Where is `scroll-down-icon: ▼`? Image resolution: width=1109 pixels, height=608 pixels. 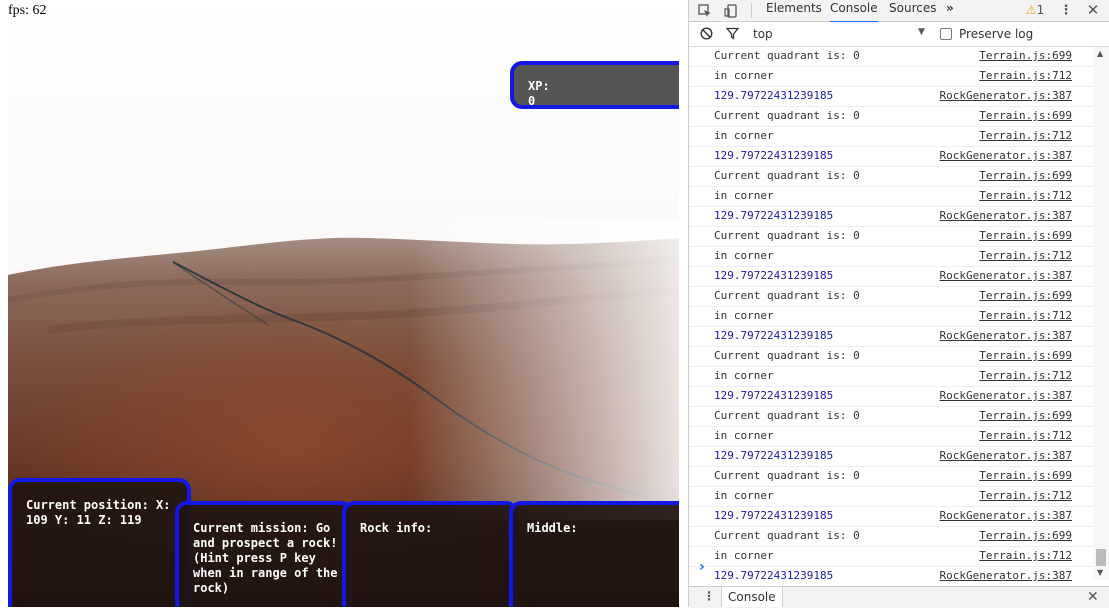
scroll-down-icon: ▼ is located at coordinates (1100, 572).